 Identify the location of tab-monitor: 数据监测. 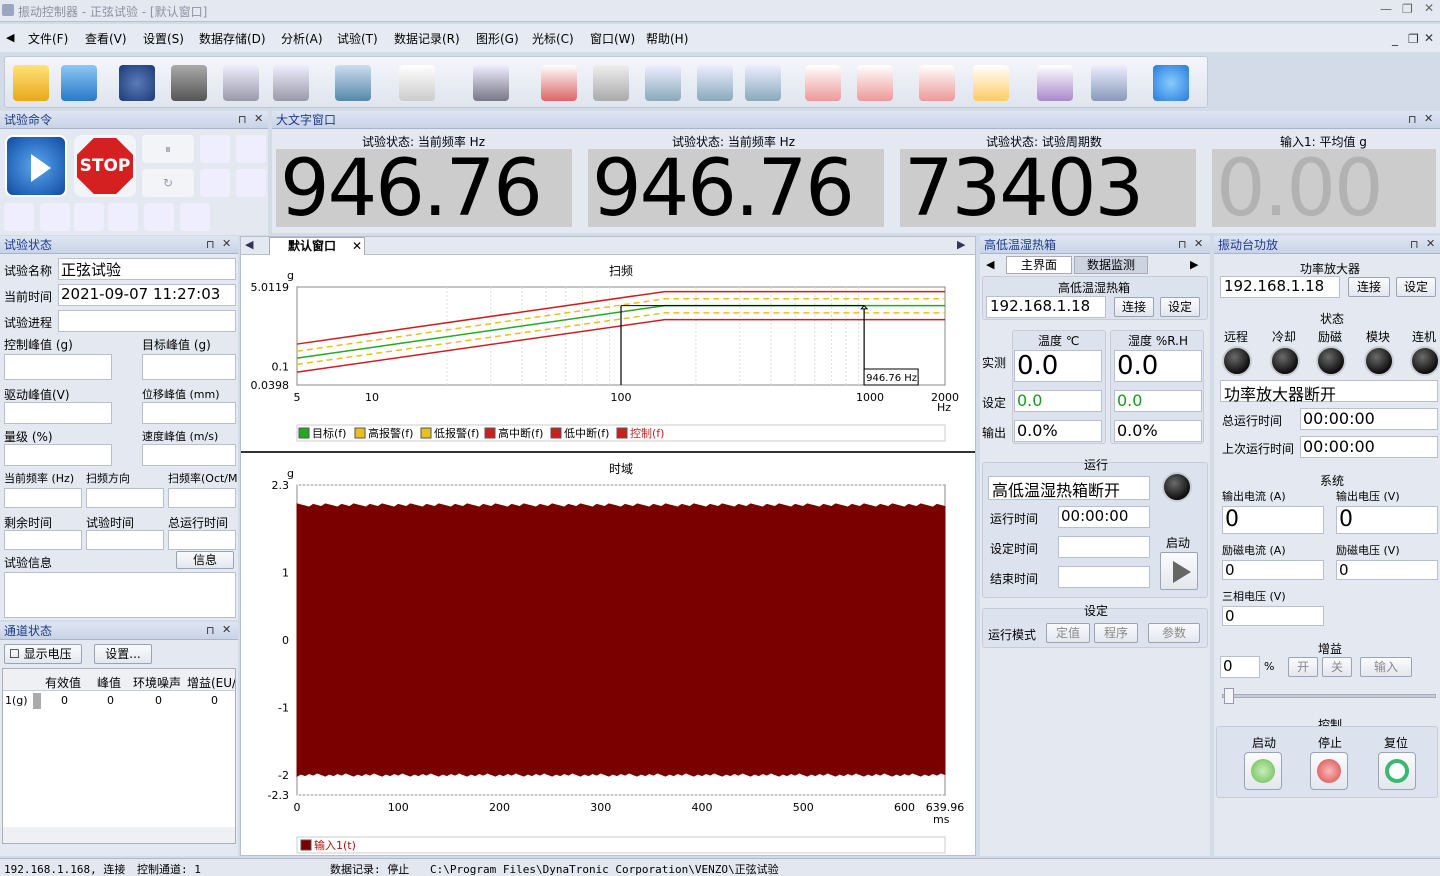
(1111, 265).